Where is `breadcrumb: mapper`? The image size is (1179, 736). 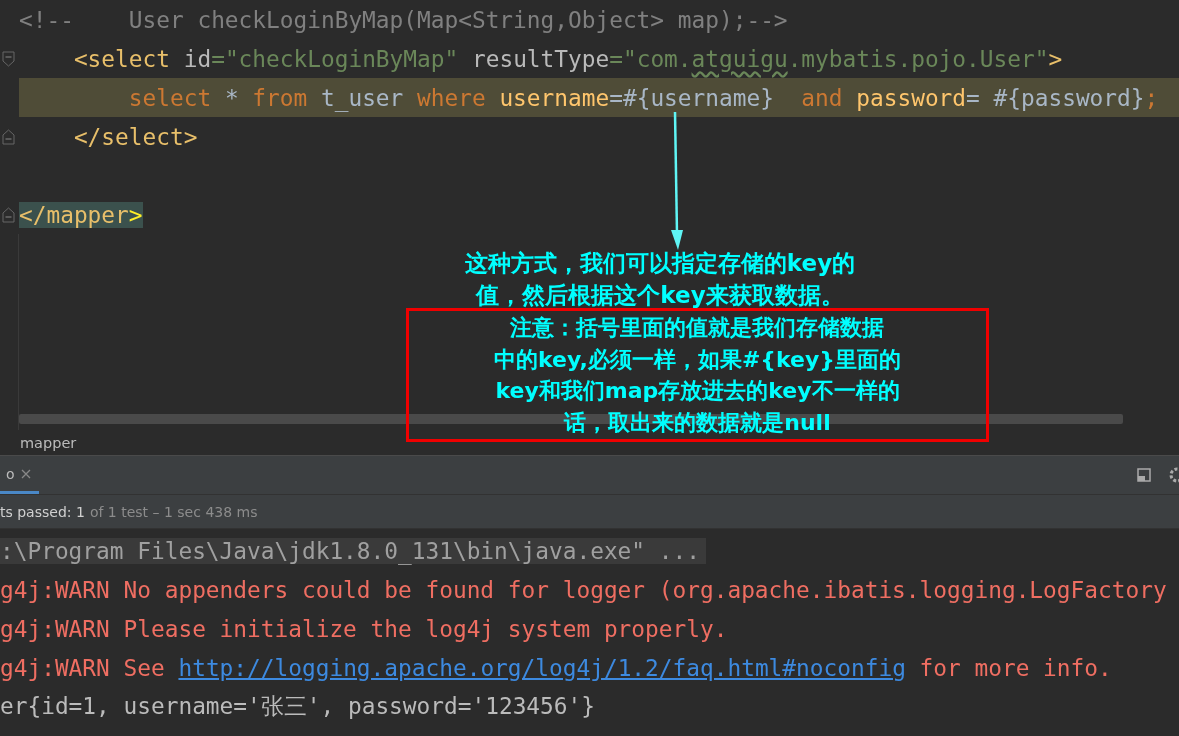 breadcrumb: mapper is located at coordinates (48, 442).